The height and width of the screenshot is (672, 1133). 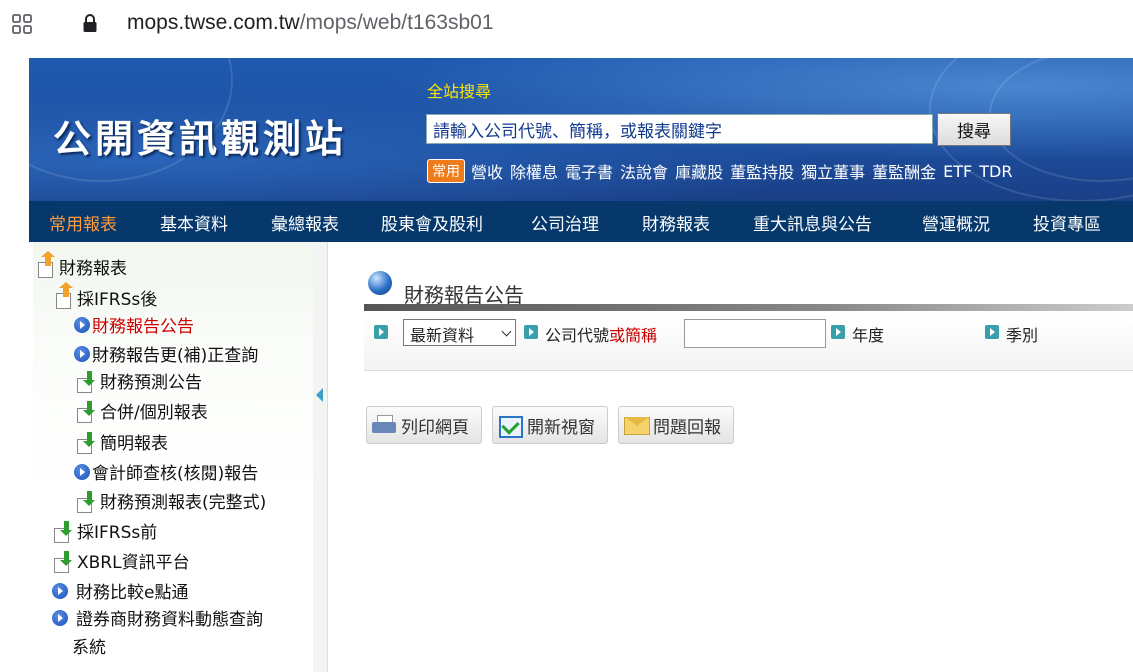 I want to click on tree-item-auditor-report: 會計師查核(核閱)報告, so click(x=166, y=471).